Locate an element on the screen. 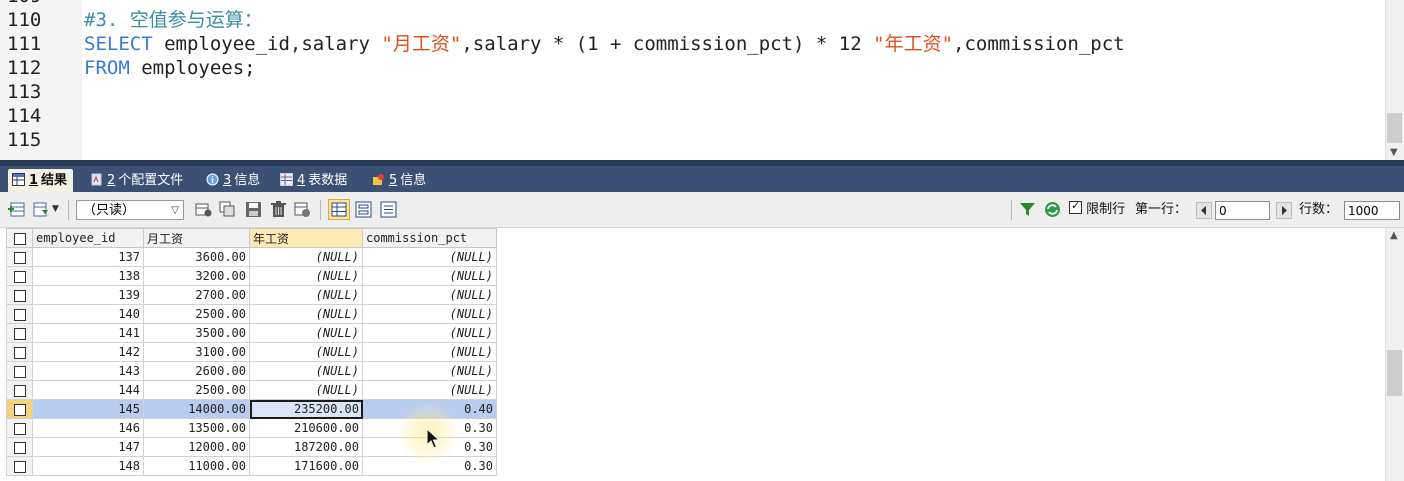 Image resolution: width=1404 pixels, height=481 pixels. export-icon is located at coordinates (41, 209).